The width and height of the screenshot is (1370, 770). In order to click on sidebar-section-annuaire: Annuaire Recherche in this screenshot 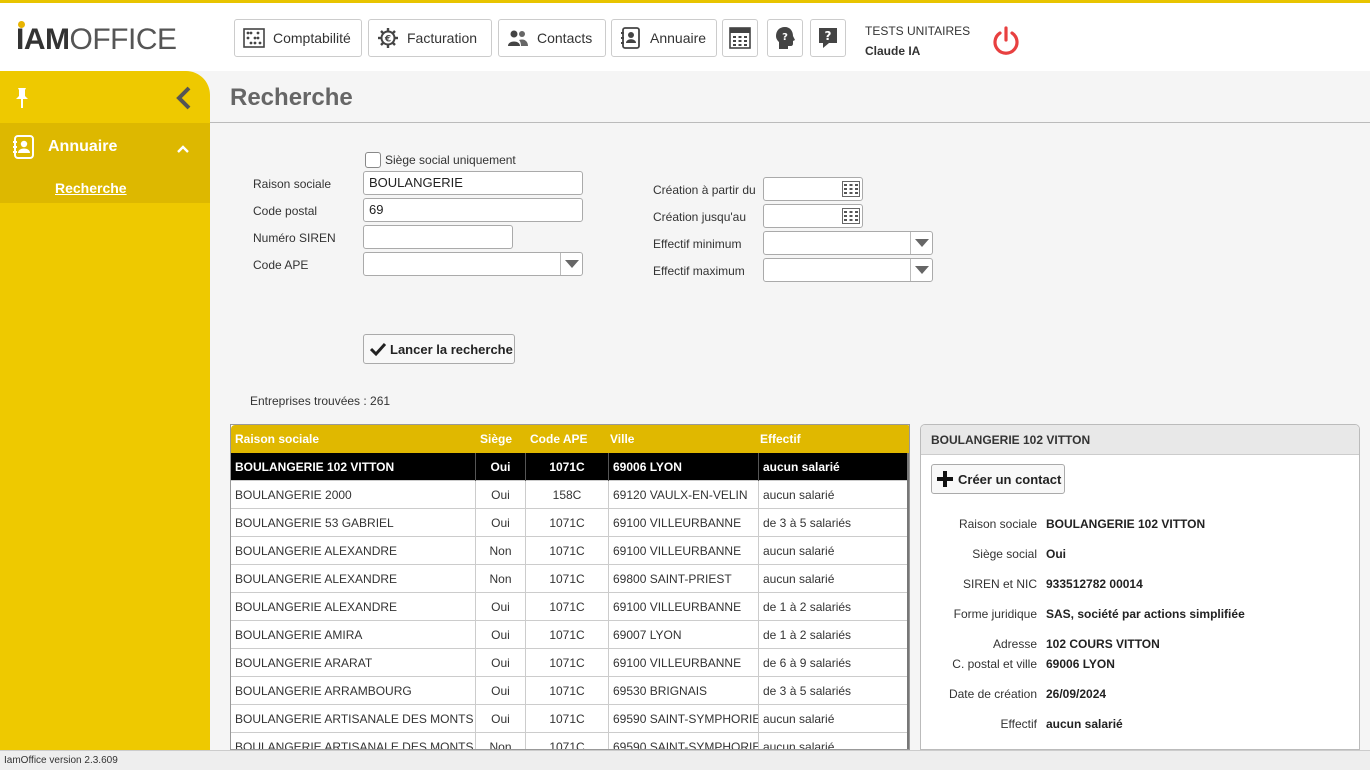, I will do `click(105, 163)`.